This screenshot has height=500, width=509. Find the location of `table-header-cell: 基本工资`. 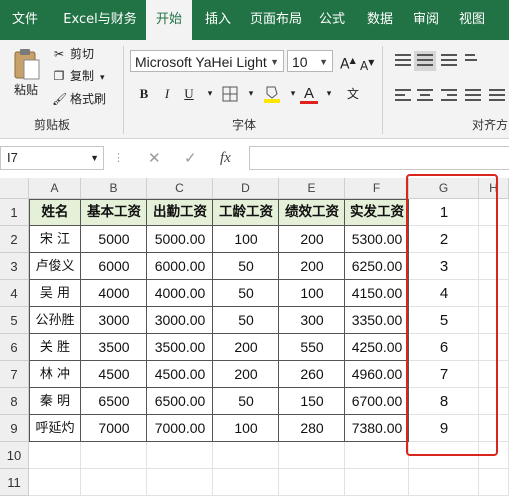

table-header-cell: 基本工资 is located at coordinates (114, 212).